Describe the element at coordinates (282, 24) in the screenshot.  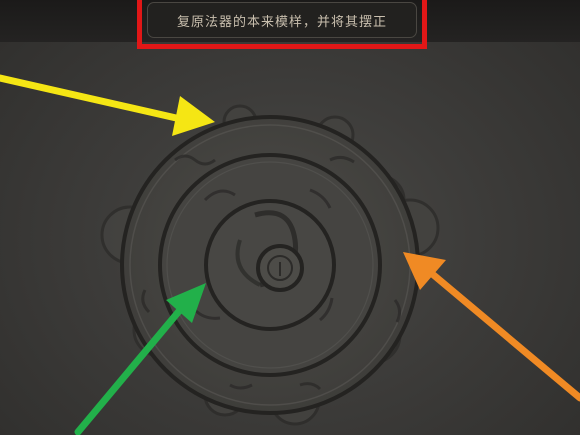
I see `hint-highlight-frame` at that location.